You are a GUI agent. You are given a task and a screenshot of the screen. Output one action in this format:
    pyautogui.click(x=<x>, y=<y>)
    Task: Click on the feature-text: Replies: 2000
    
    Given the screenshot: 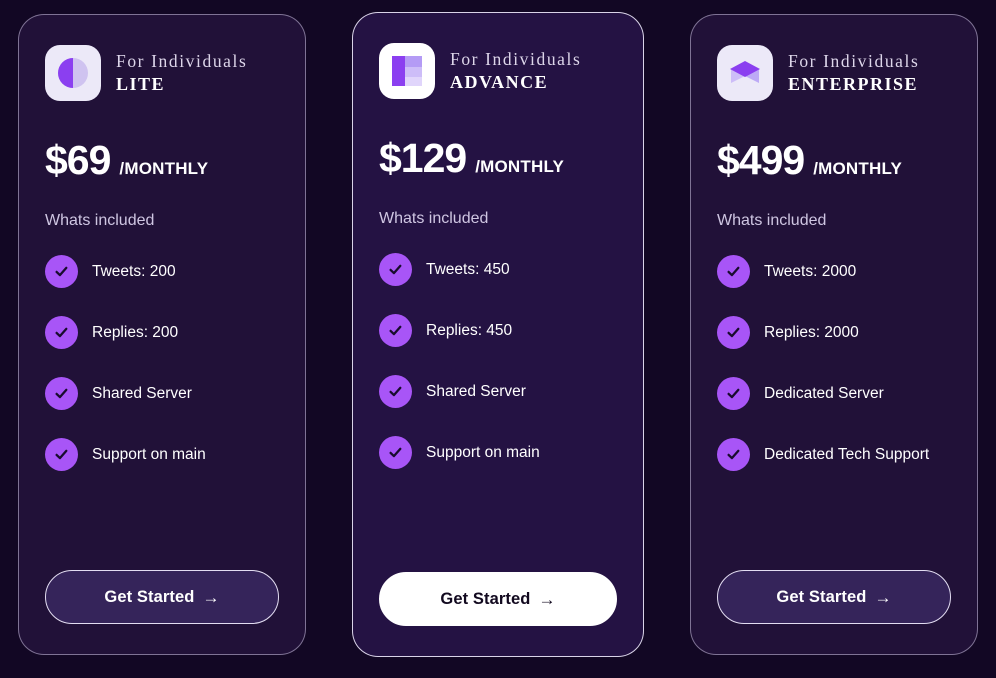 What is the action you would take?
    pyautogui.click(x=811, y=332)
    